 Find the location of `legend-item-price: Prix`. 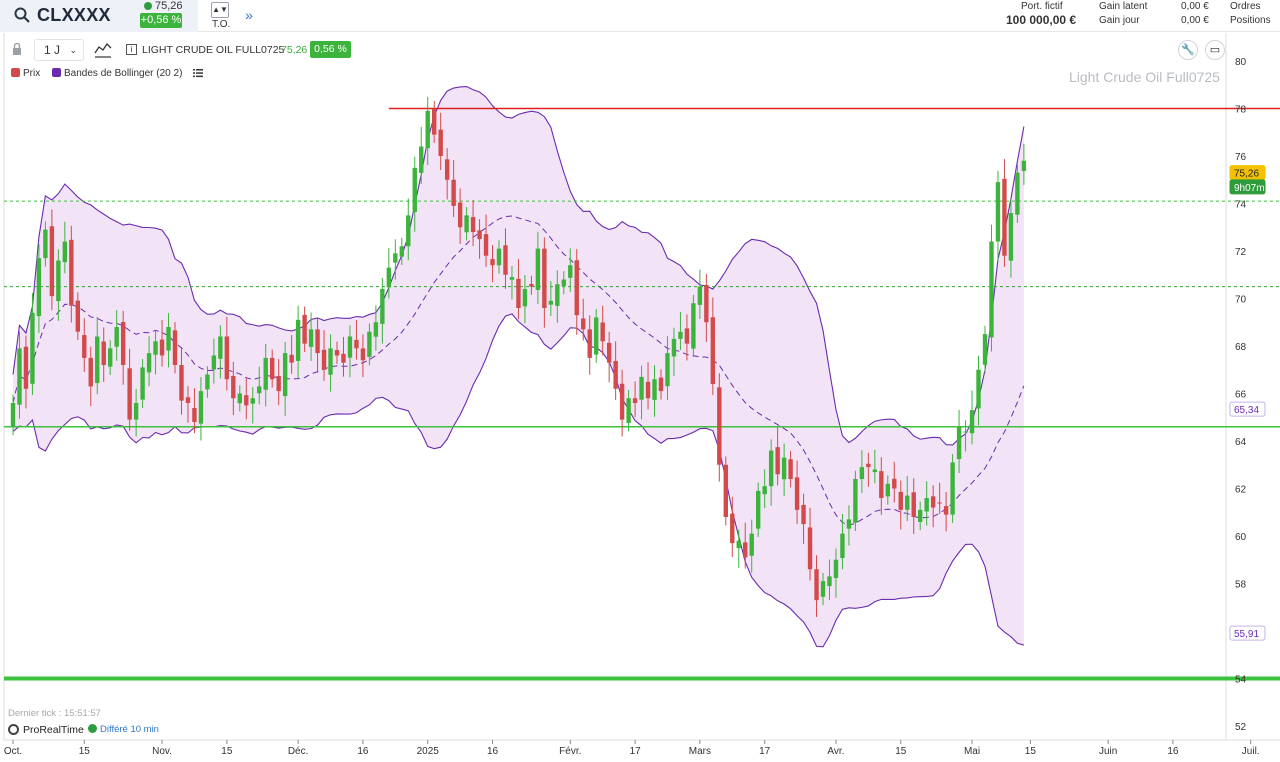

legend-item-price: Prix is located at coordinates (25, 73).